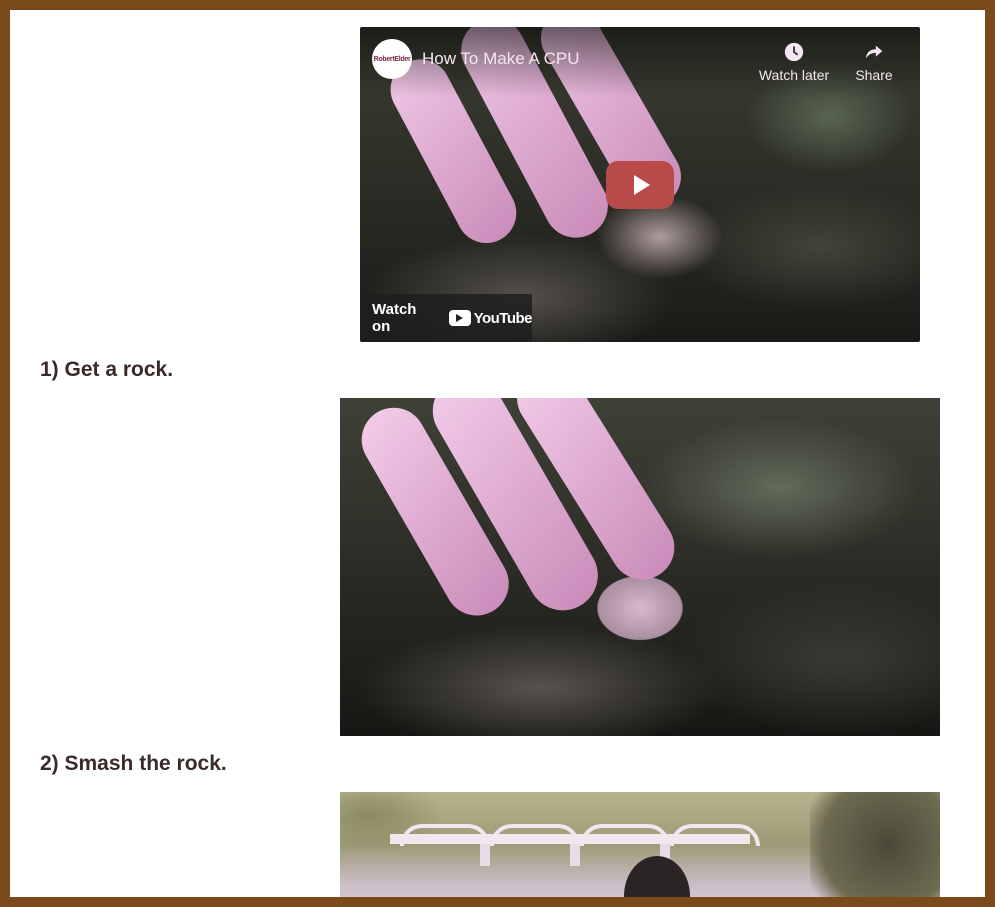 Image resolution: width=995 pixels, height=907 pixels. What do you see at coordinates (133, 763) in the screenshot?
I see `step-heading-2: 2) Smash the rock.` at bounding box center [133, 763].